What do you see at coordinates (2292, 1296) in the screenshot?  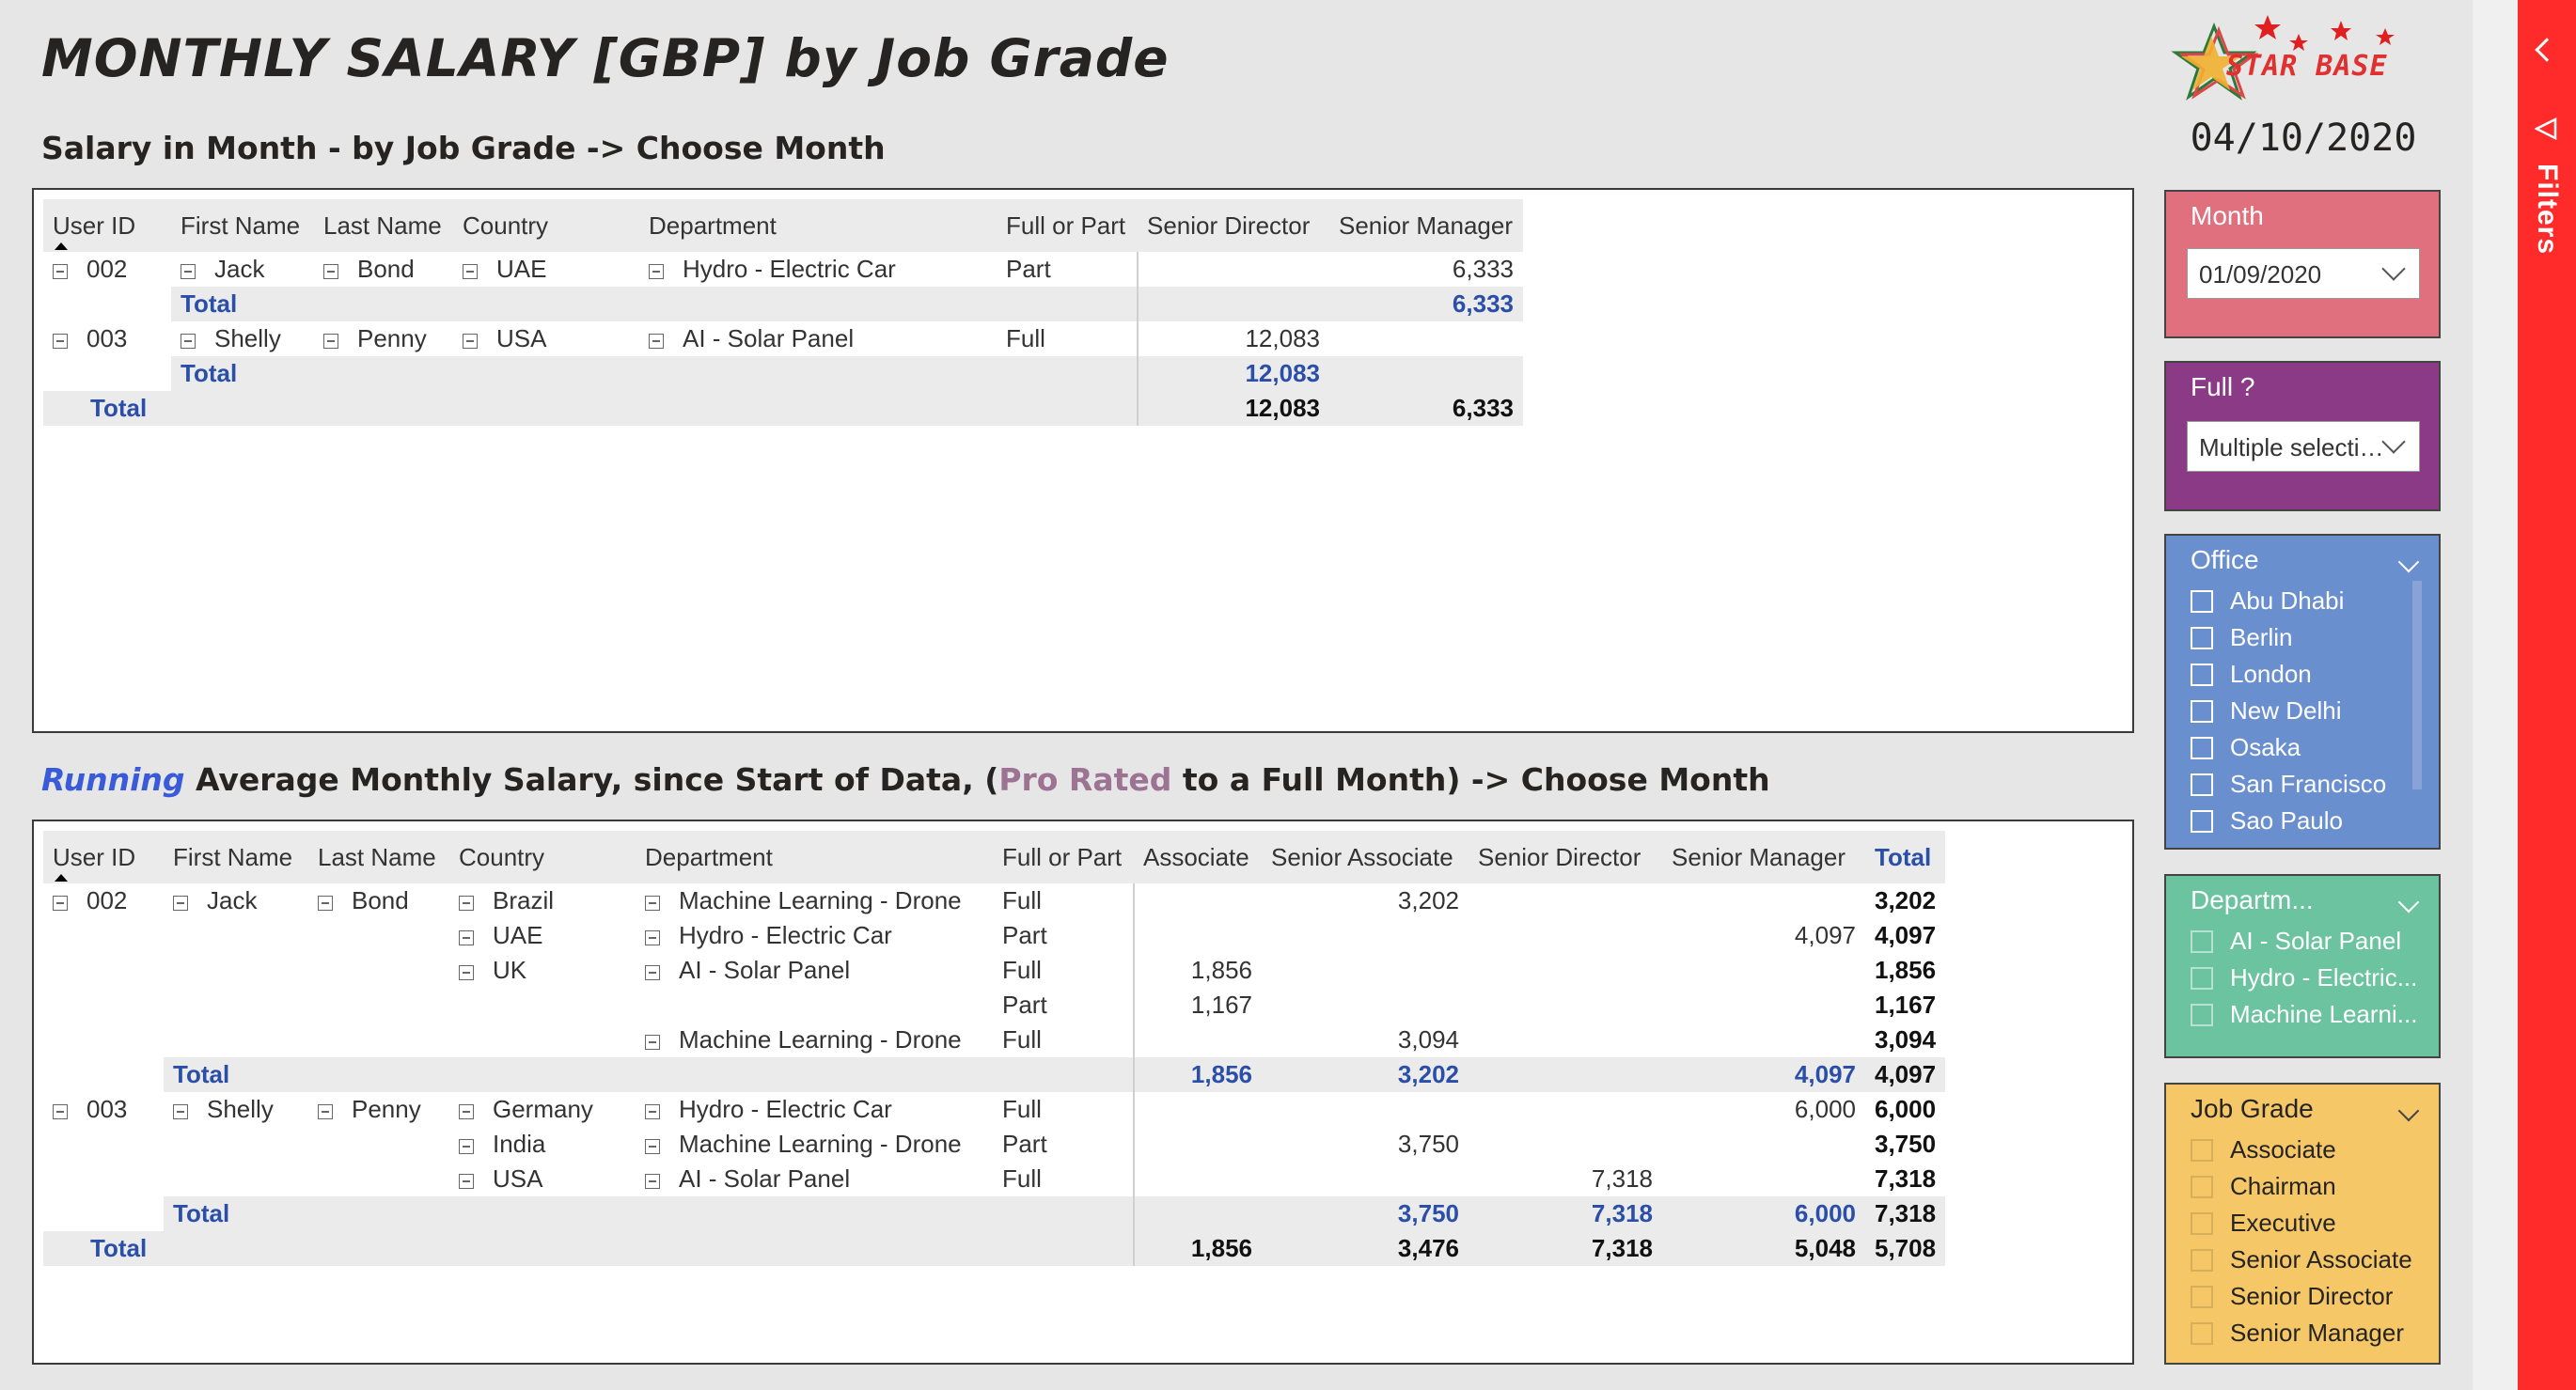 I see `job-grade-option: Senior Director` at bounding box center [2292, 1296].